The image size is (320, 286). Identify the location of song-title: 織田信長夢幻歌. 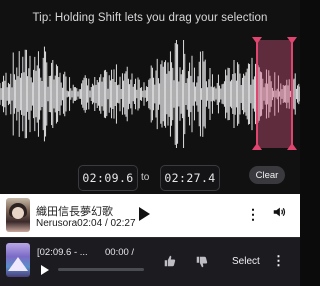
(74, 211).